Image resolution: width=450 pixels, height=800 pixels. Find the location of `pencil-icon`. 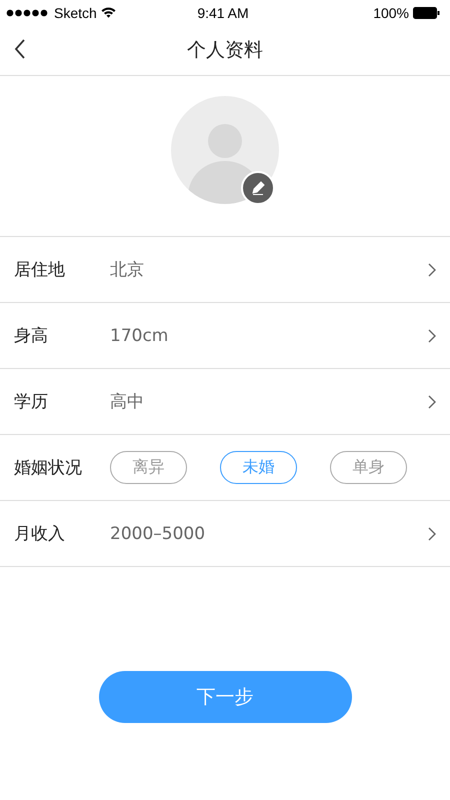

pencil-icon is located at coordinates (258, 188).